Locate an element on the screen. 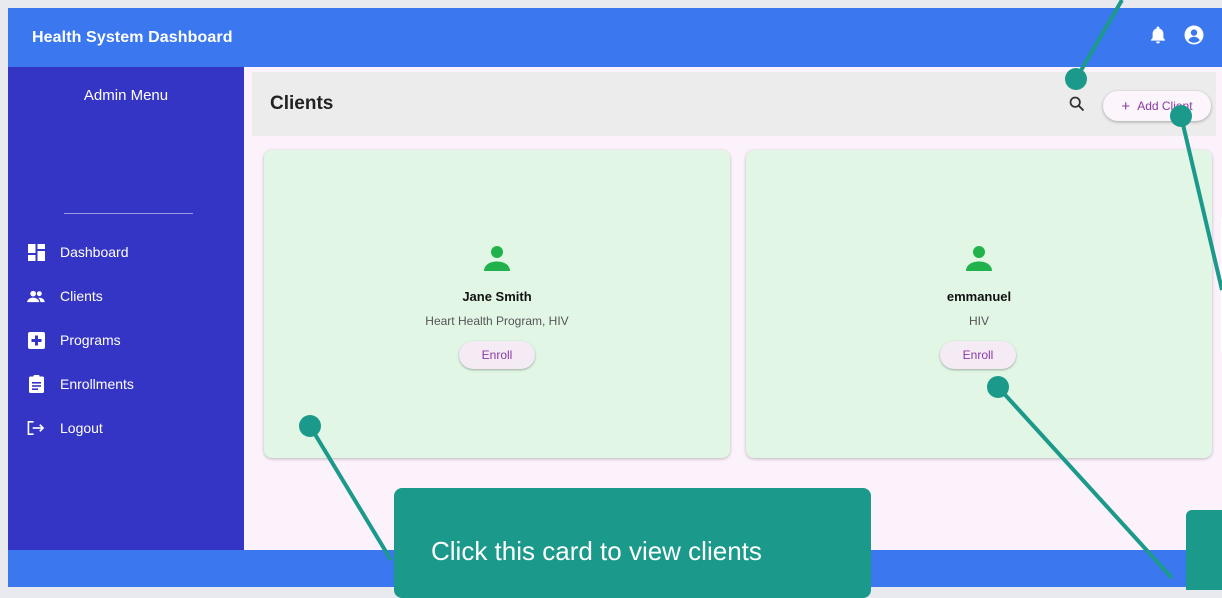 The height and width of the screenshot is (598, 1222). annotation-marker-search is located at coordinates (1076, 79).